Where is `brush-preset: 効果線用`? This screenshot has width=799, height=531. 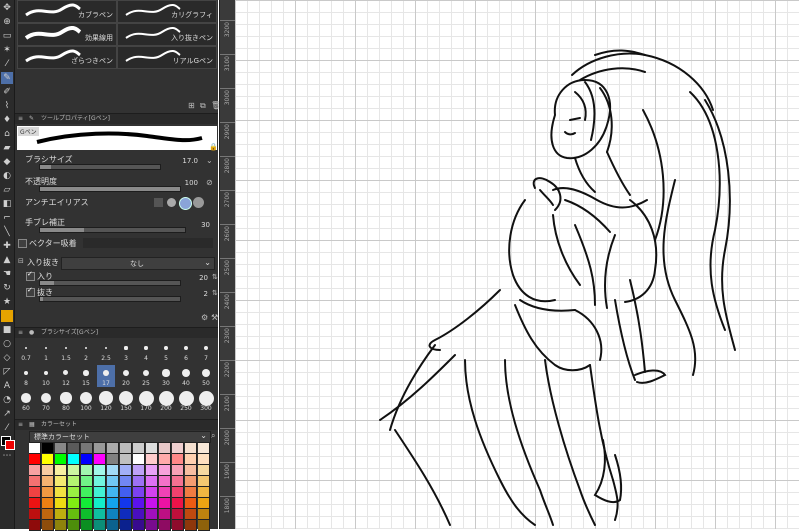 brush-preset: 効果線用 is located at coordinates (67, 34).